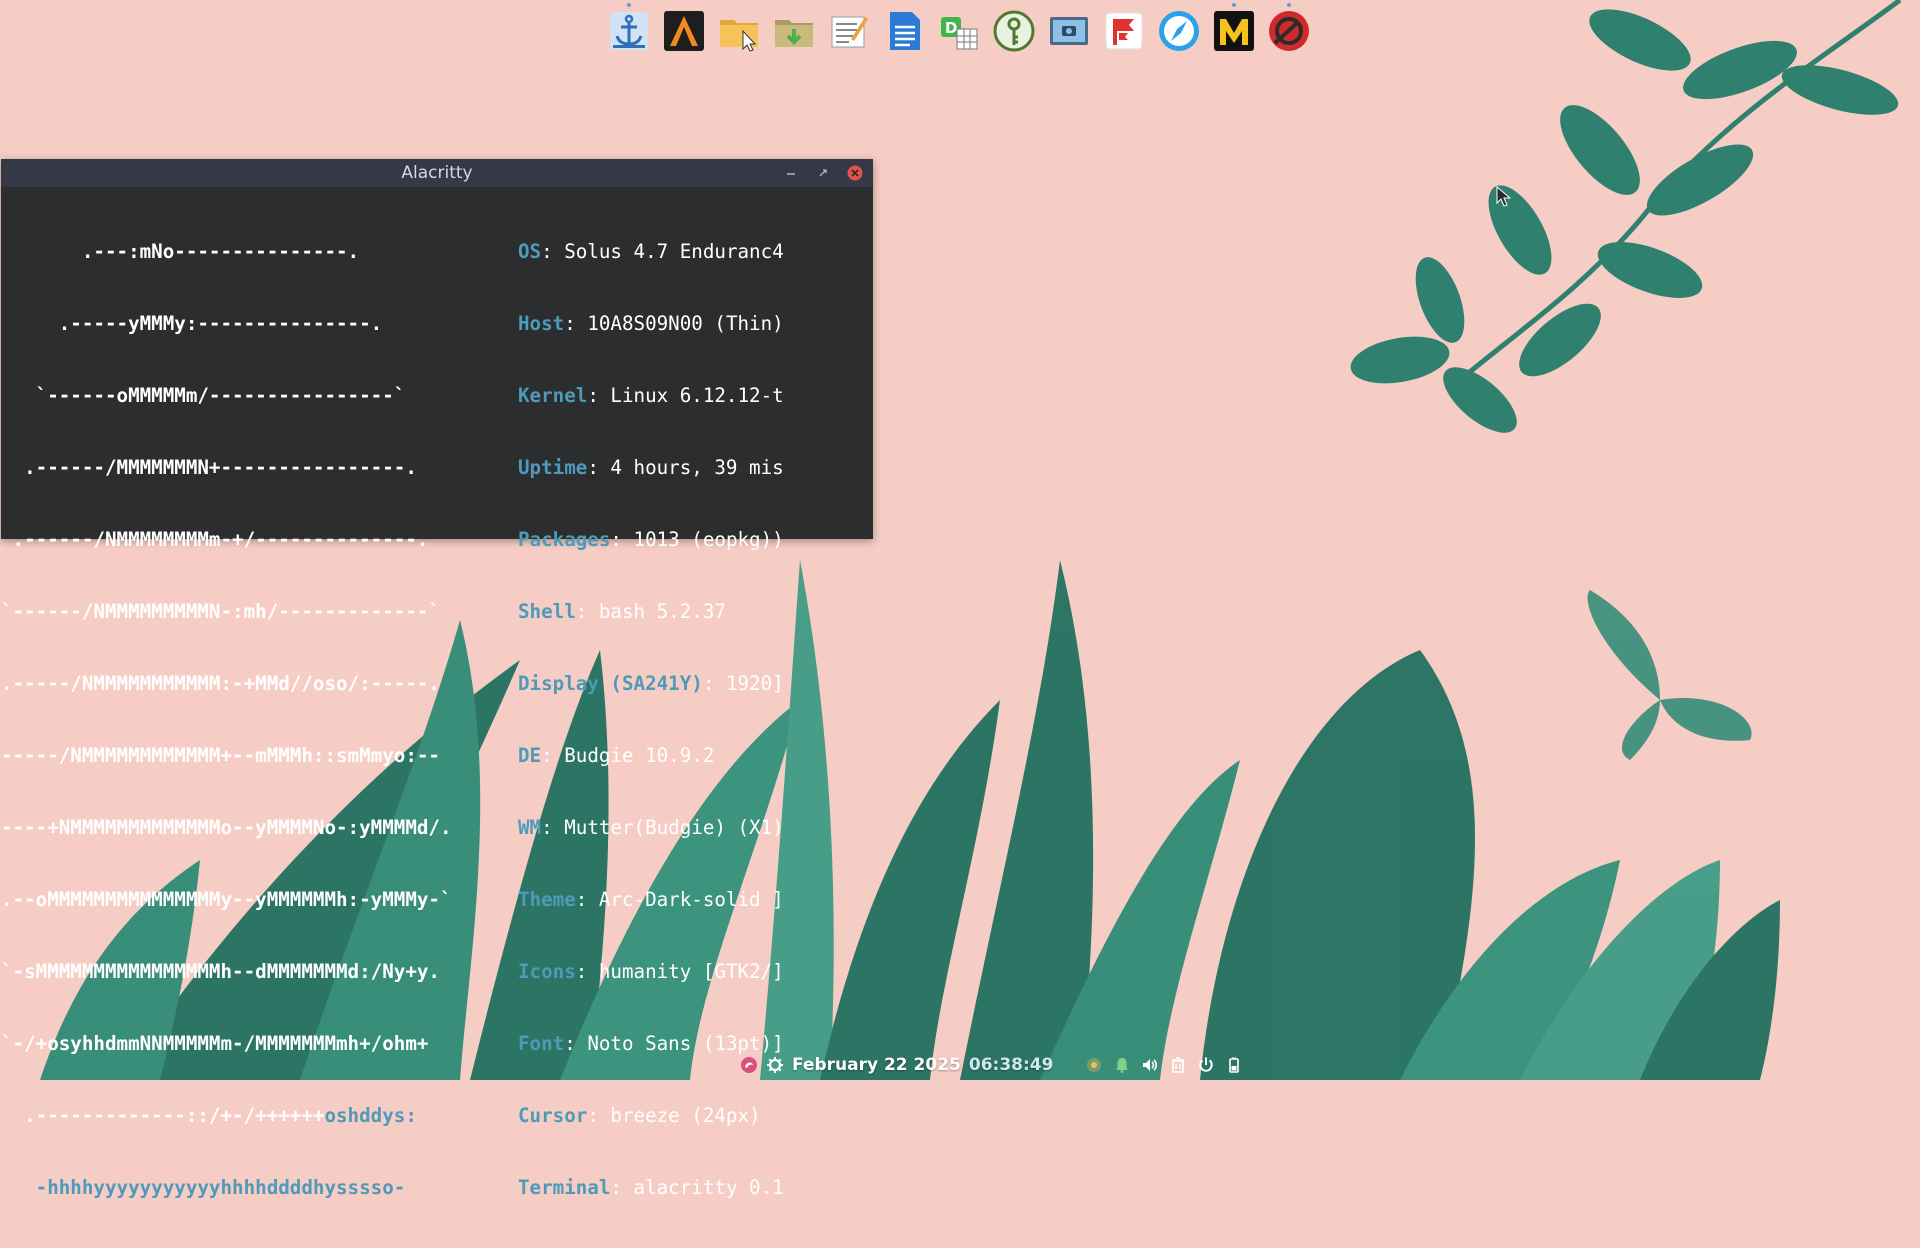  I want to click on logo-line: -hhhhyyyyyyyyyyyhhhhddddhysssso-, so click(203, 1187).